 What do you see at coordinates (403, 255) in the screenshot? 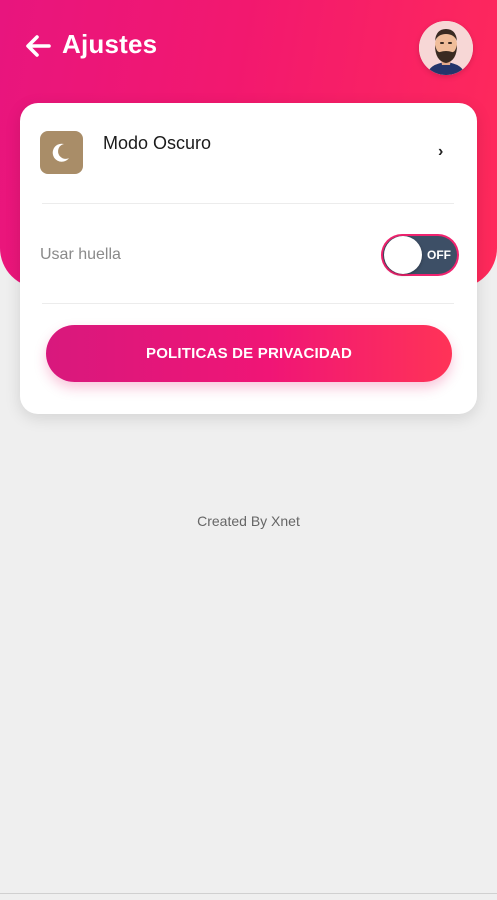
I see `toggle-knob` at bounding box center [403, 255].